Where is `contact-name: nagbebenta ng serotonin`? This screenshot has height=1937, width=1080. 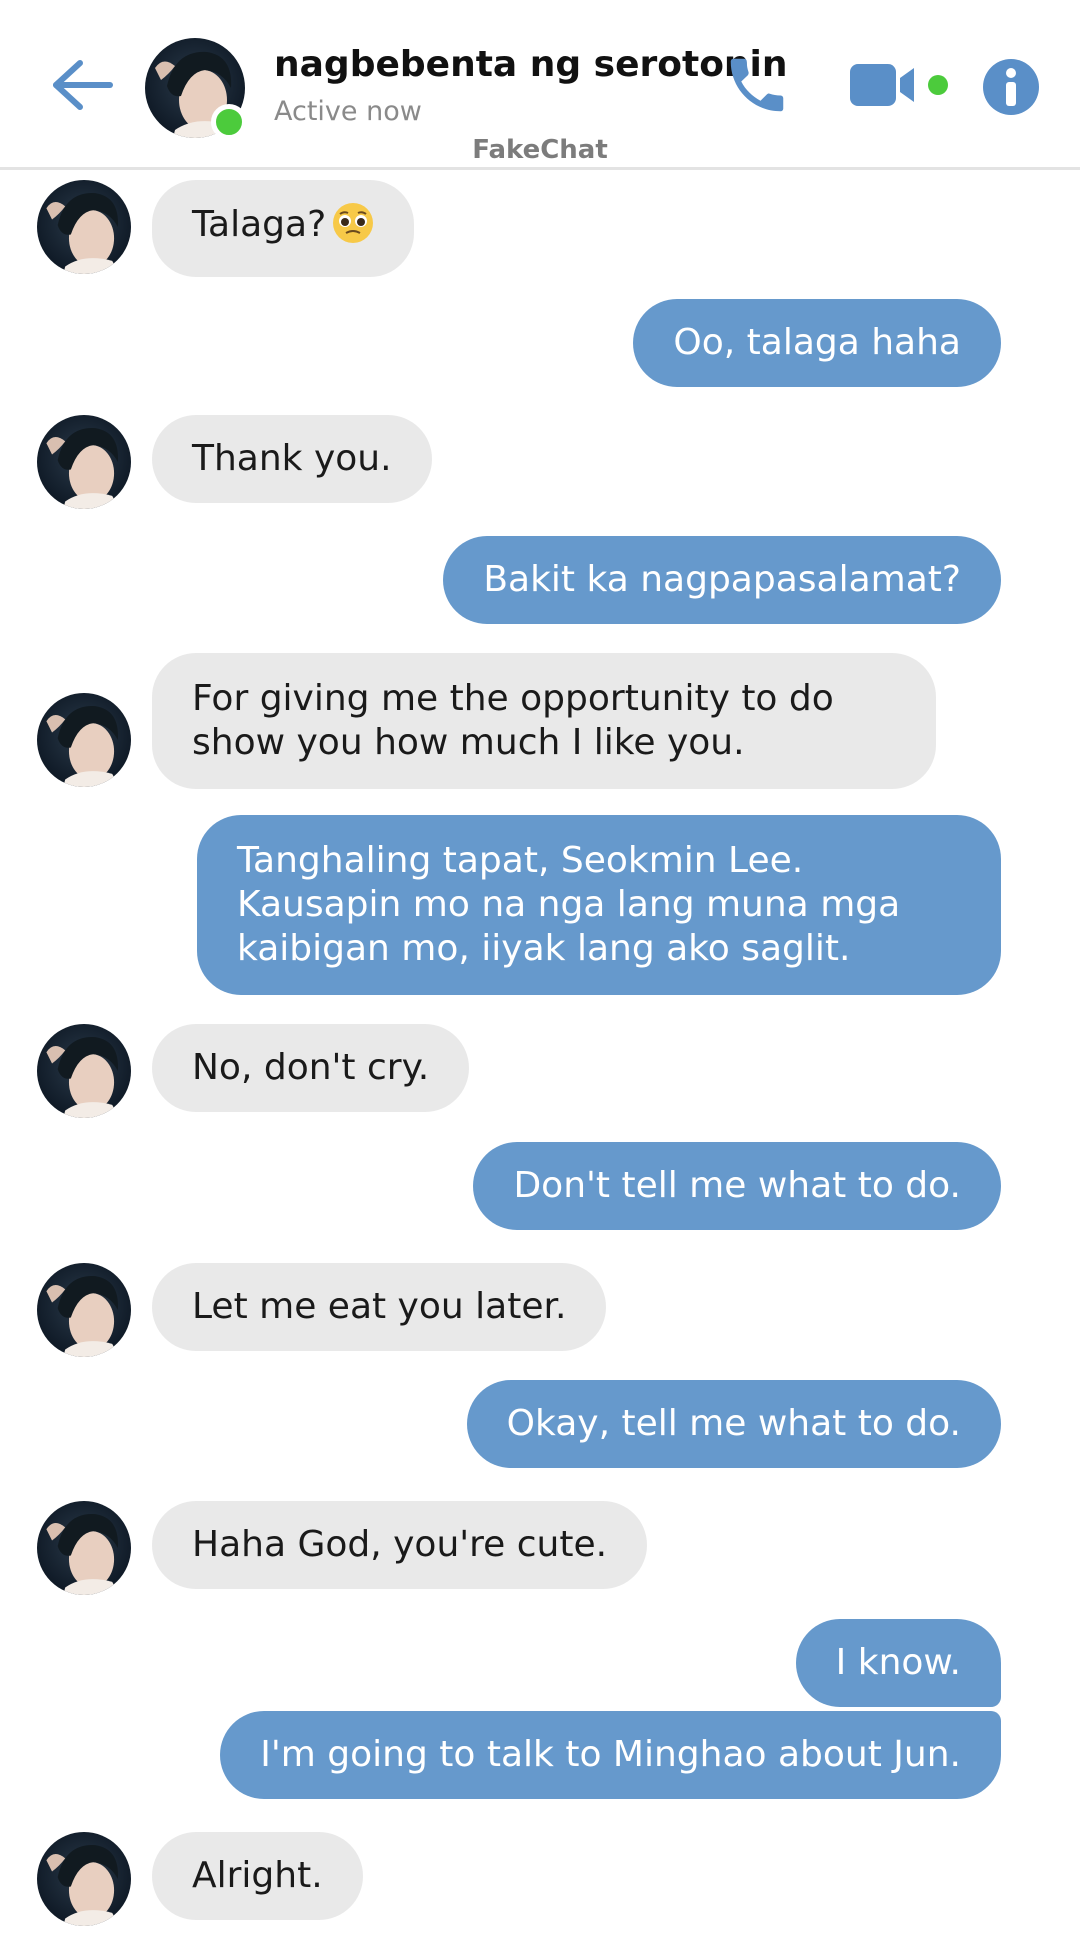 contact-name: nagbebenta ng serotonin is located at coordinates (531, 64).